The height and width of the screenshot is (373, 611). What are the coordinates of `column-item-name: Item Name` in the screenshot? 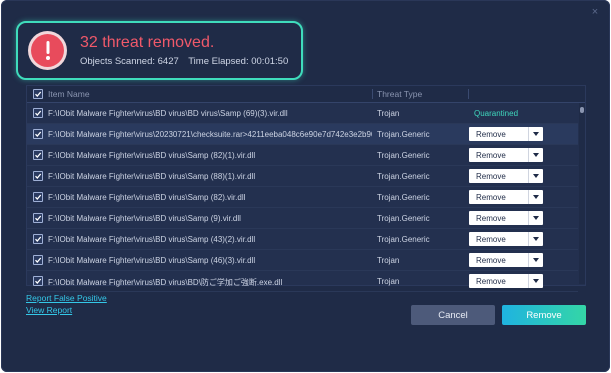 It's located at (69, 94).